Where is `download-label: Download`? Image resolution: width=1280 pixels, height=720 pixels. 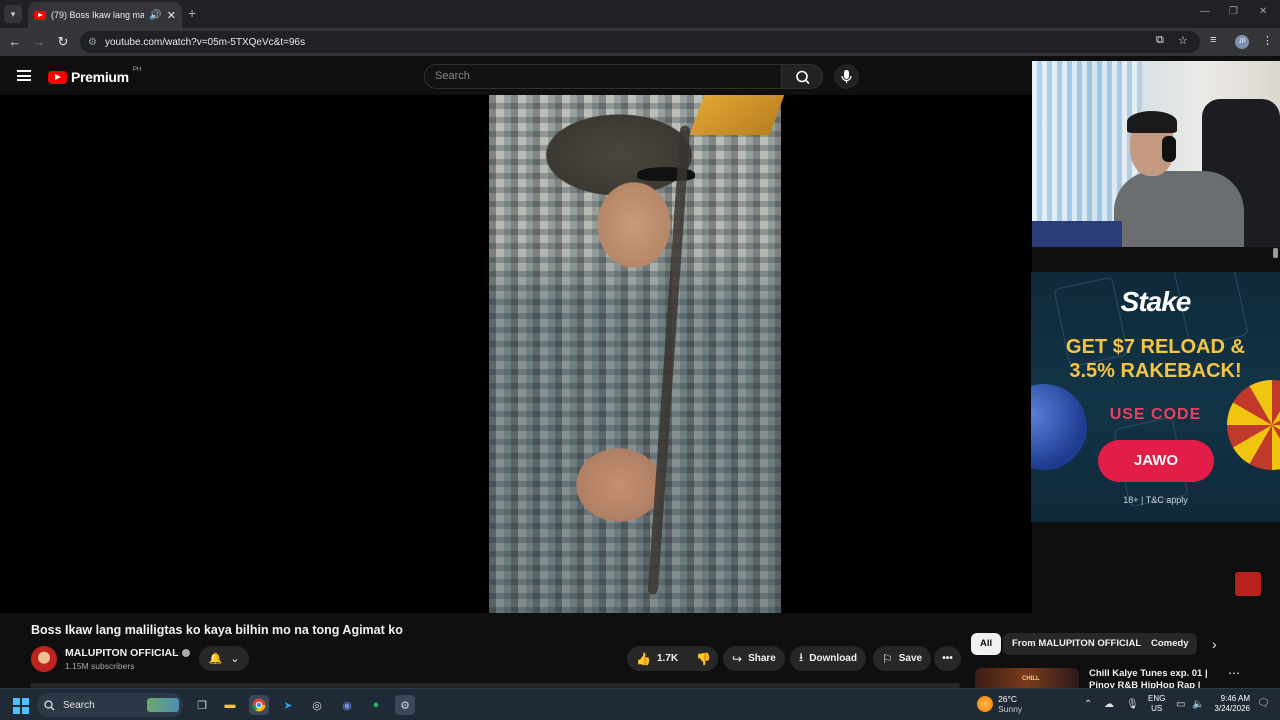 download-label: Download is located at coordinates (833, 658).